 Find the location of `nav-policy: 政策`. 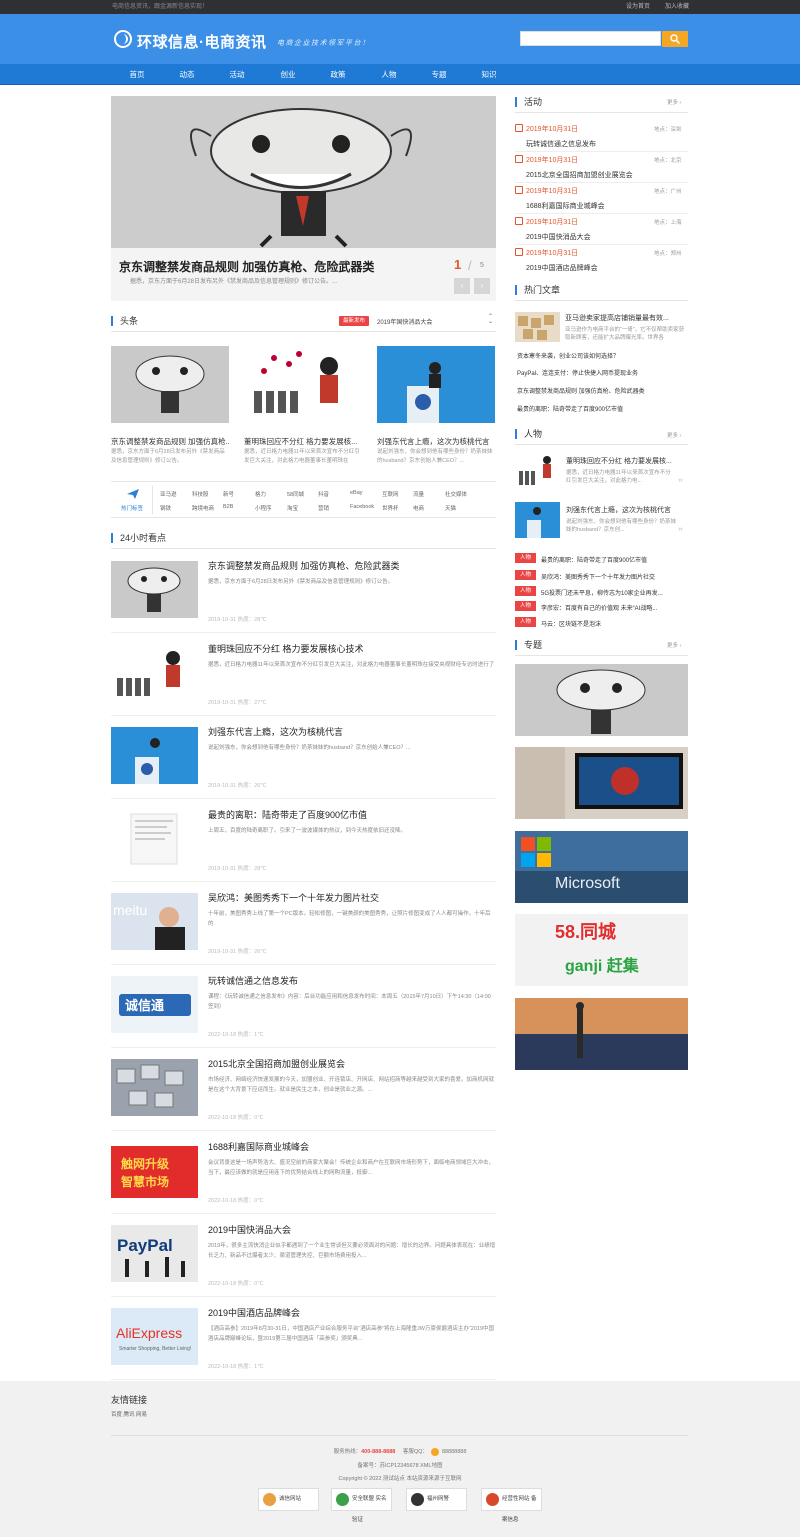

nav-policy: 政策 is located at coordinates (338, 74).